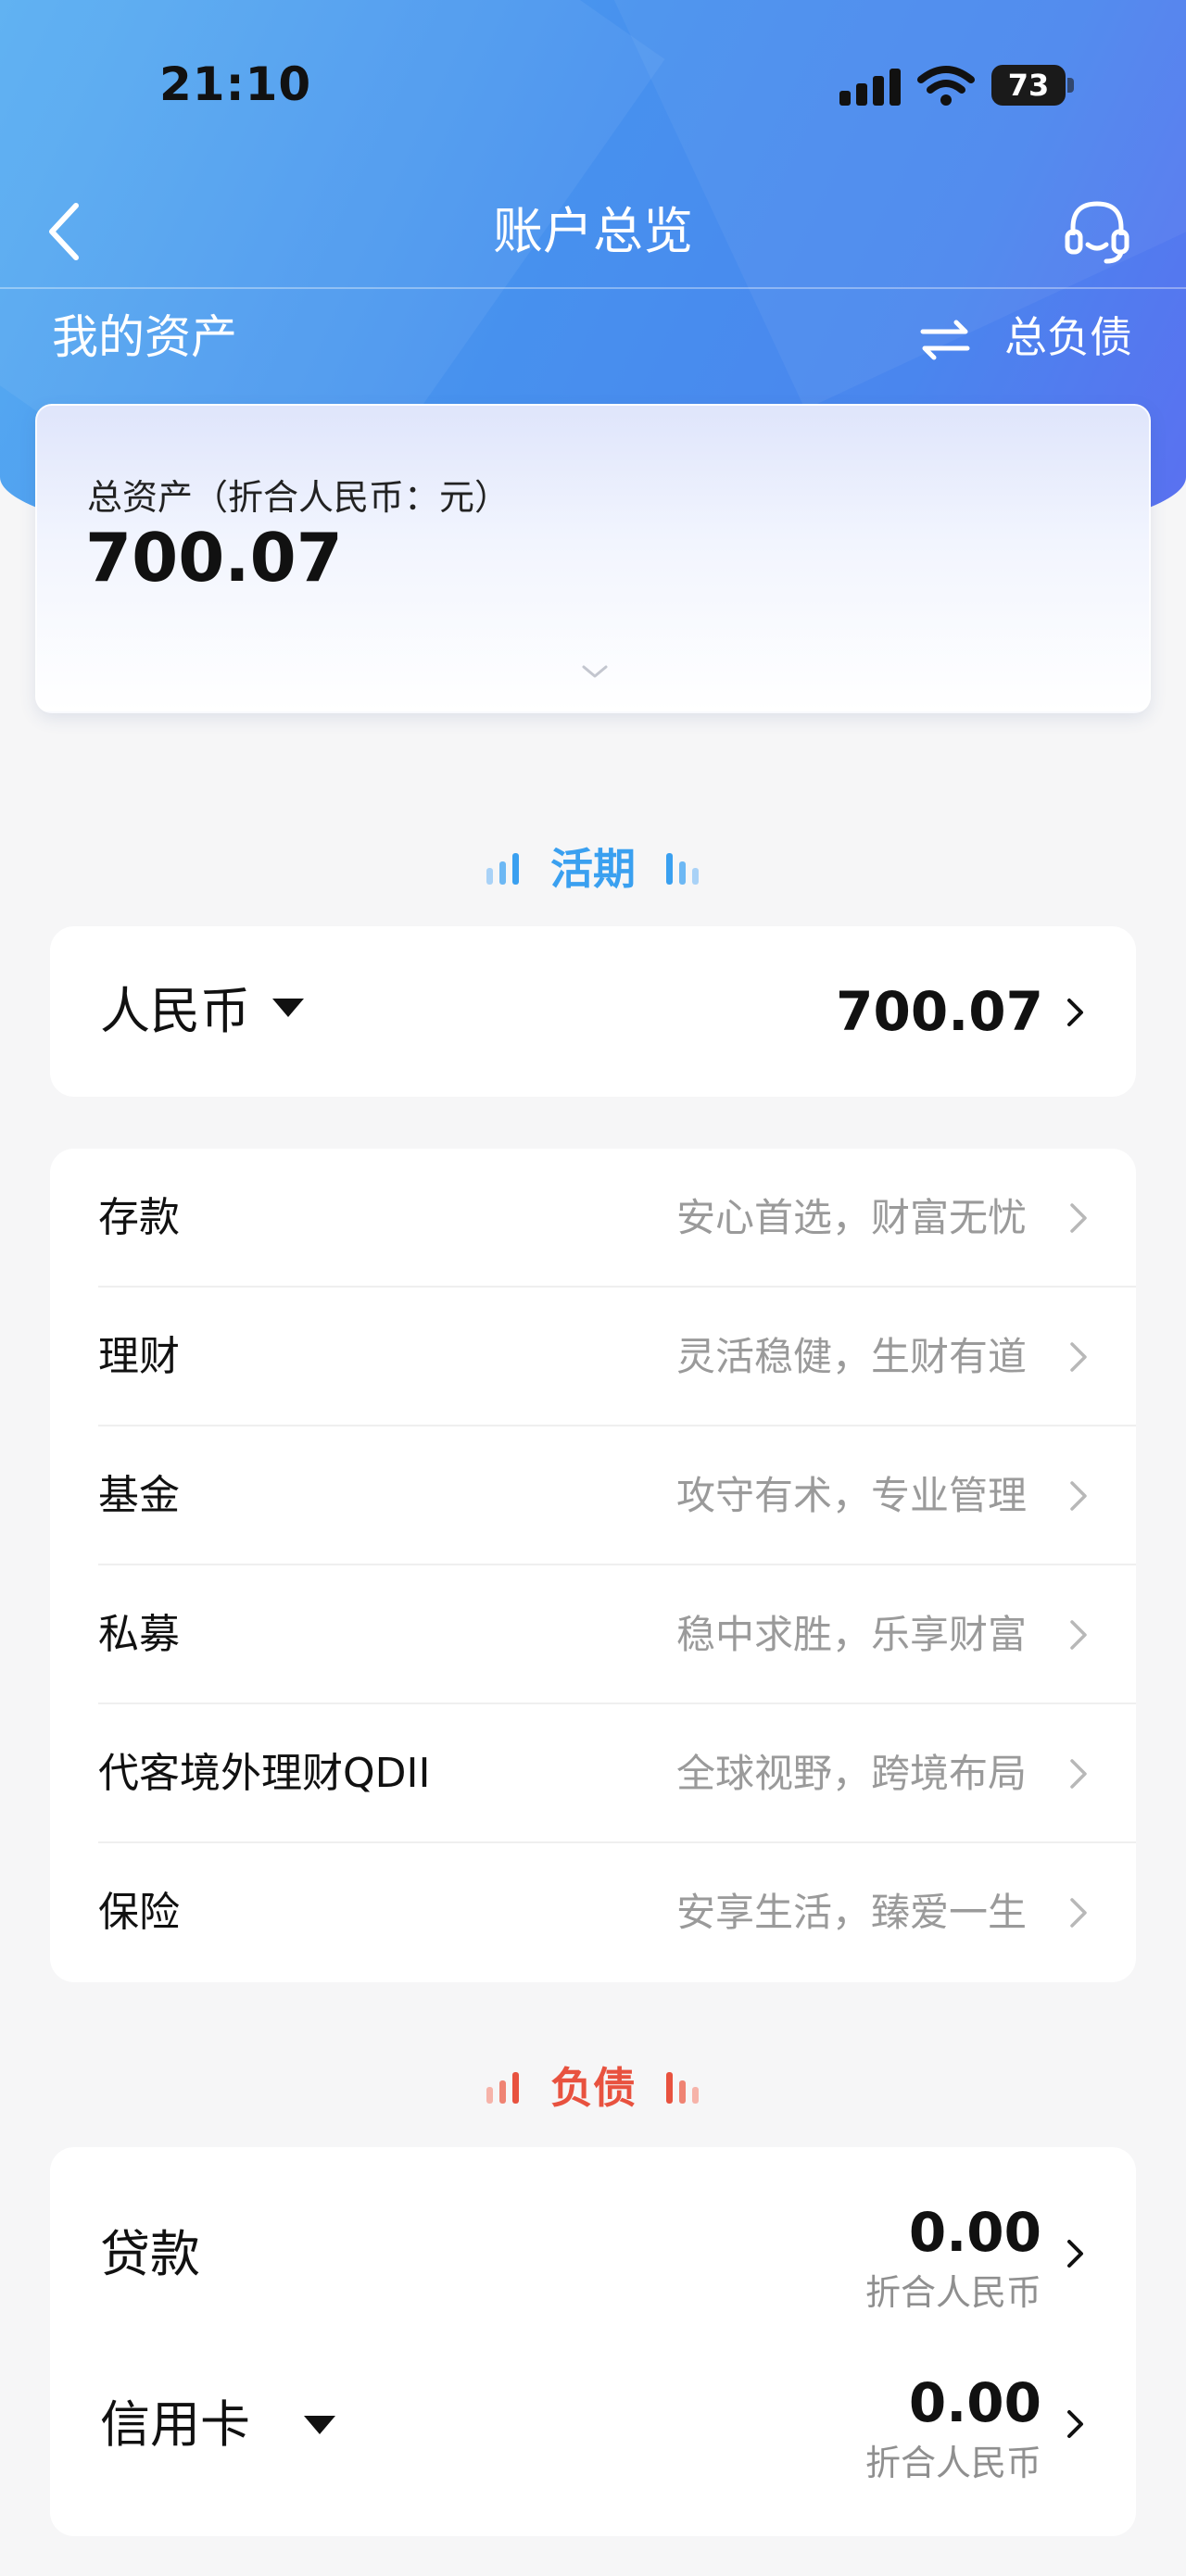 The width and height of the screenshot is (1186, 2576). What do you see at coordinates (139, 1634) in the screenshot?
I see `product-name: 私募` at bounding box center [139, 1634].